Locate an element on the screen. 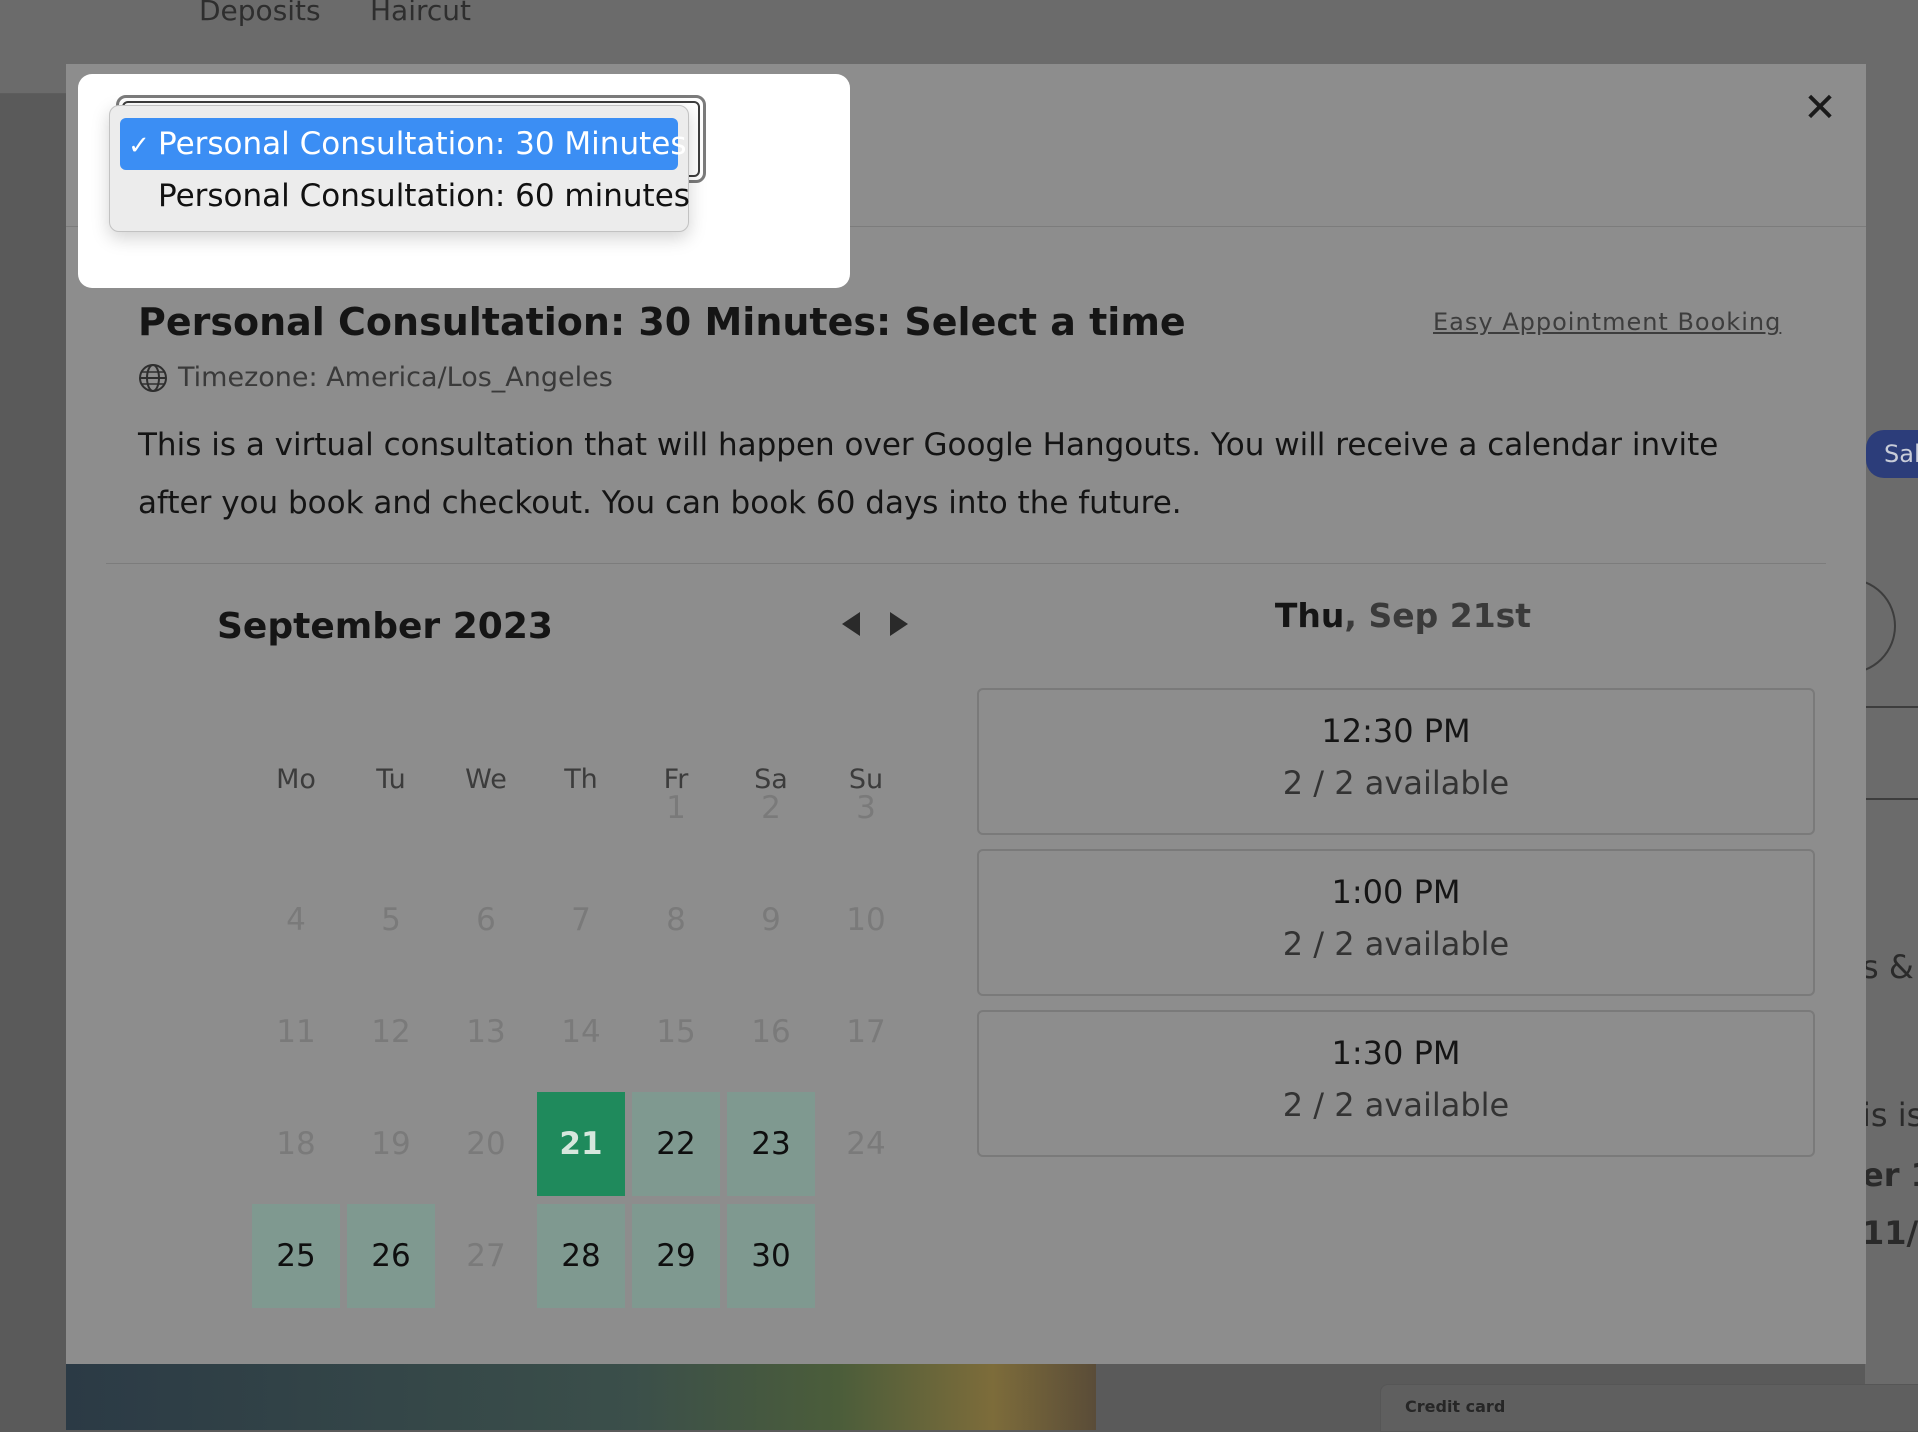 Image resolution: width=1918 pixels, height=1432 pixels. dropdown-option-30-minutes: ✓ Personal Consultation: 30 Minutes is located at coordinates (403, 144).